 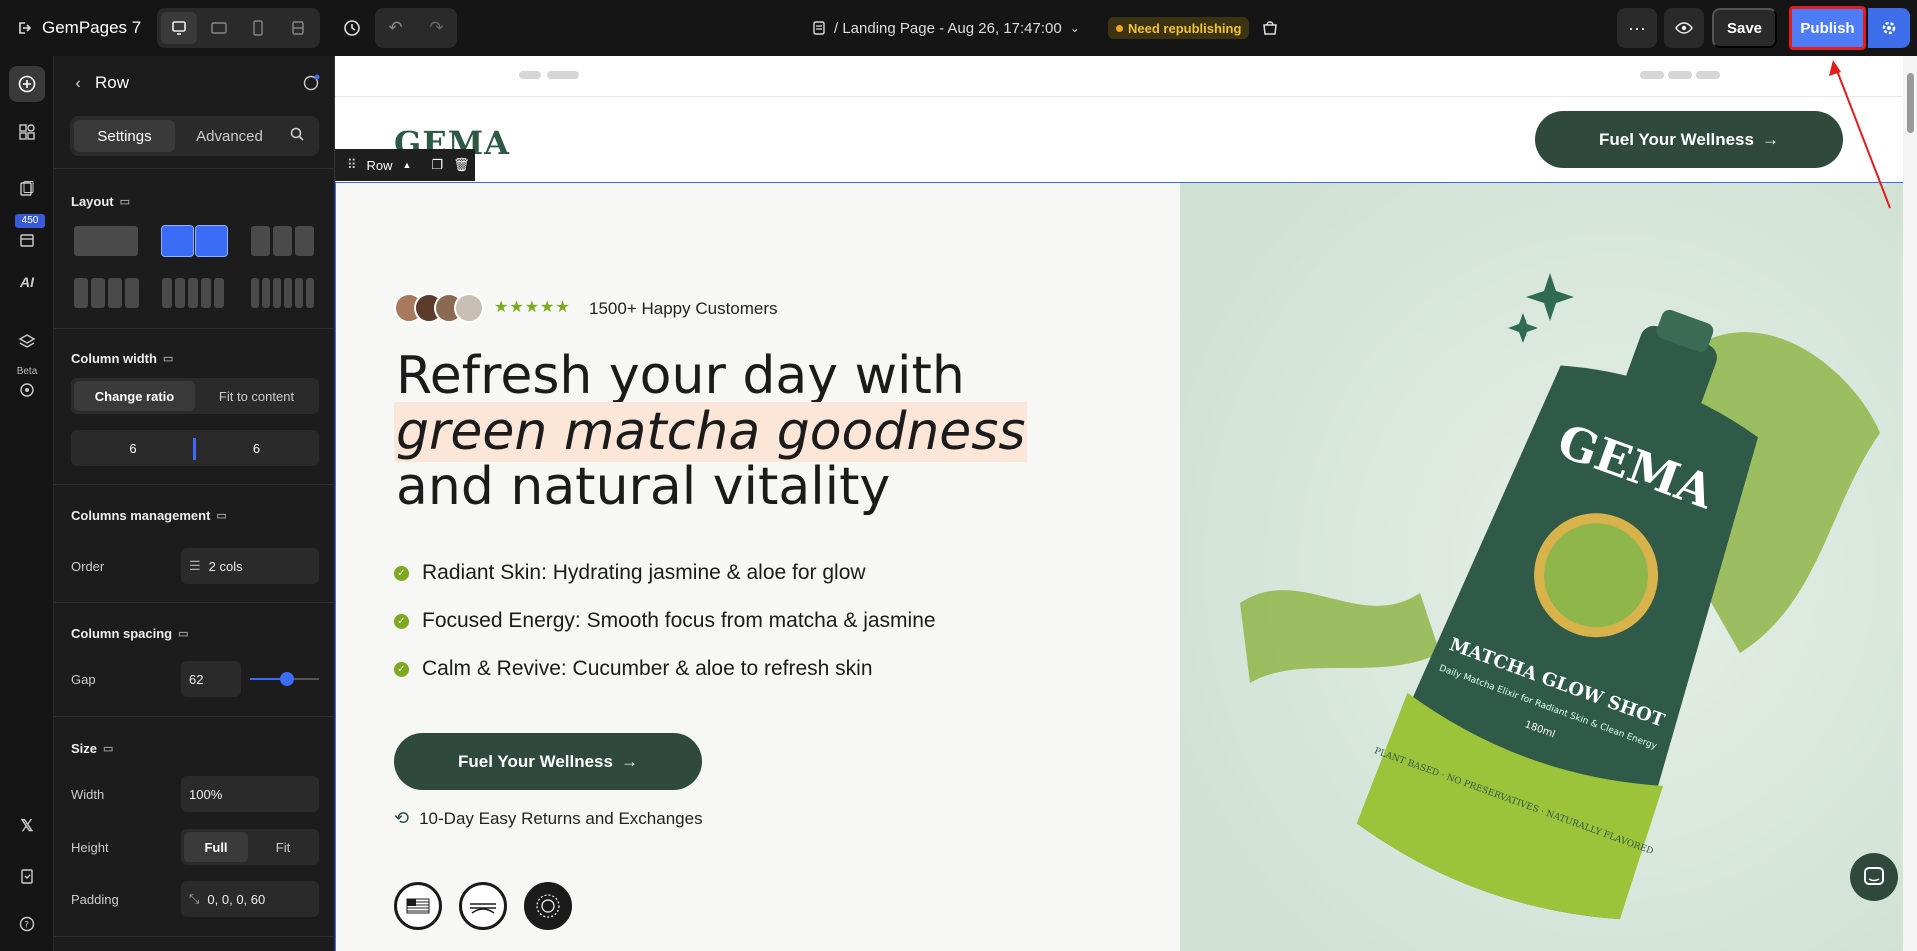 What do you see at coordinates (680, 376) in the screenshot?
I see `headline-line-1: Refresh your day with` at bounding box center [680, 376].